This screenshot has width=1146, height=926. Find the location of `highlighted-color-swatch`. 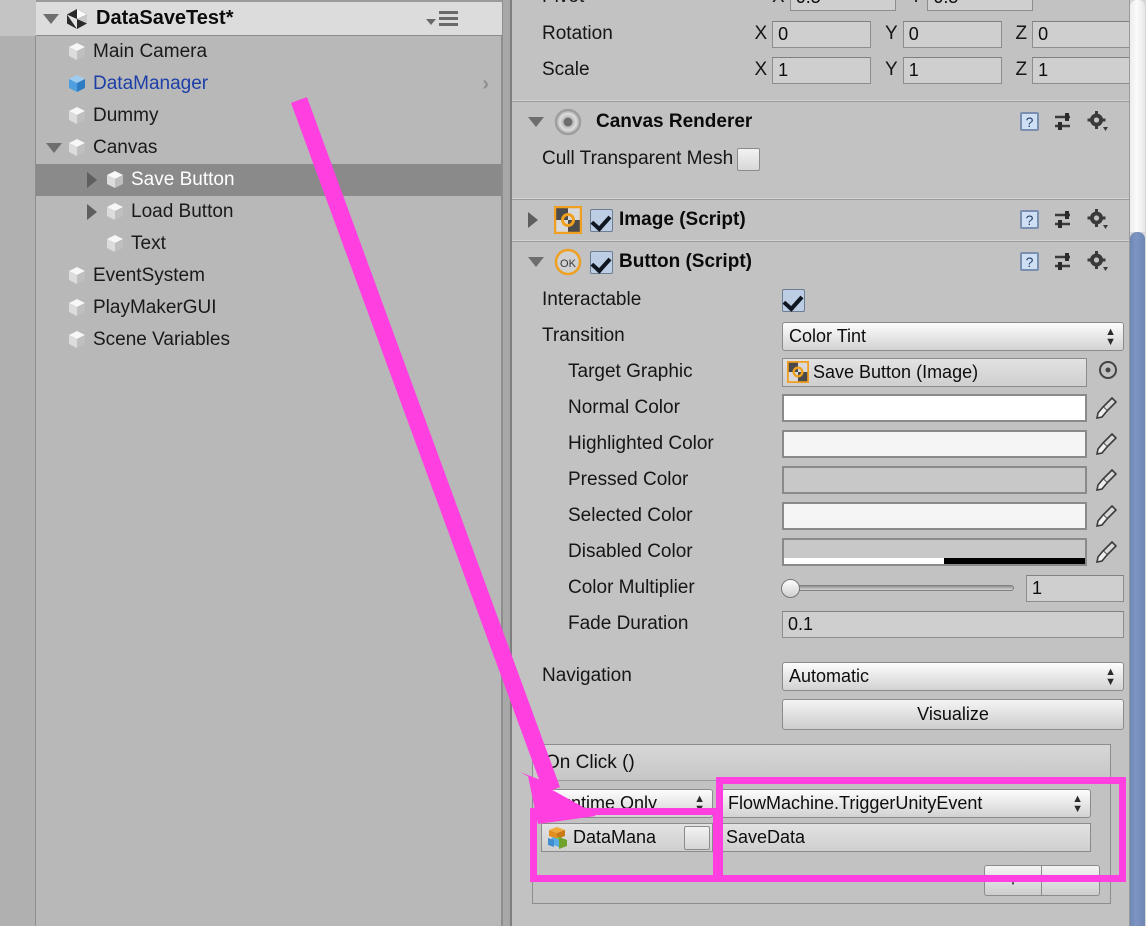

highlighted-color-swatch is located at coordinates (934, 444).